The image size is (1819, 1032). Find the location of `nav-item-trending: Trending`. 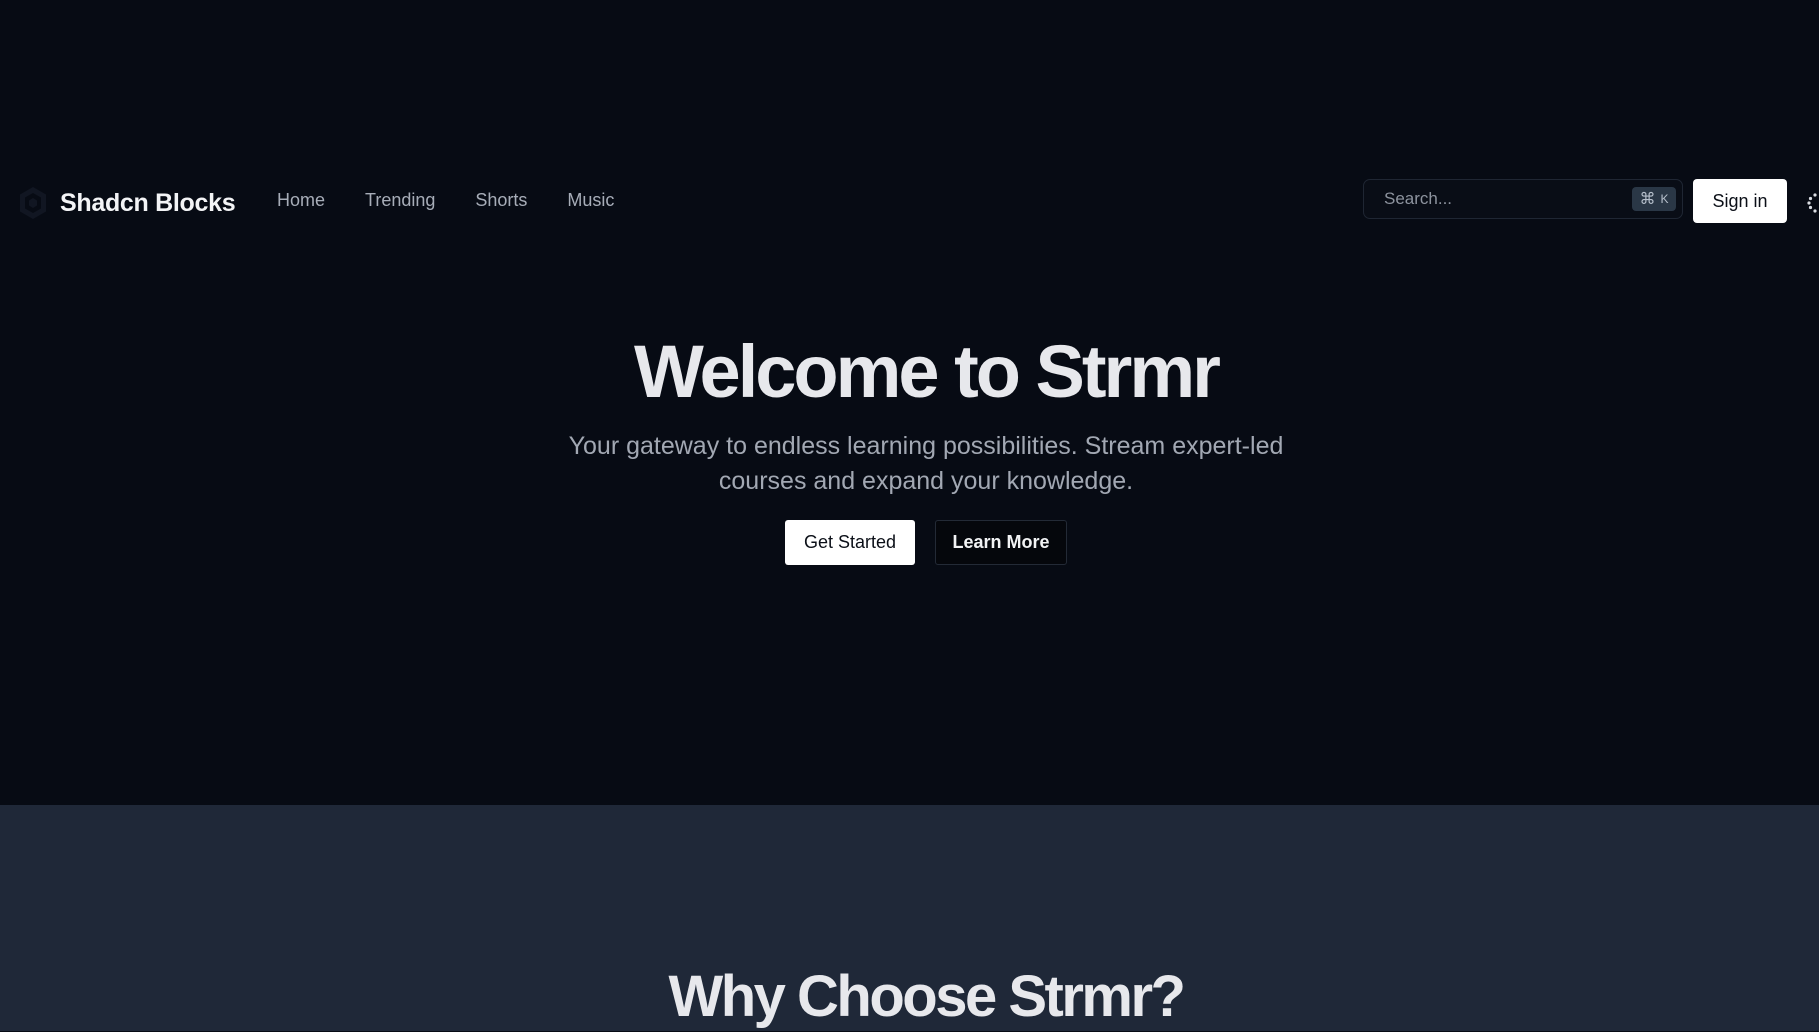

nav-item-trending: Trending is located at coordinates (400, 200).